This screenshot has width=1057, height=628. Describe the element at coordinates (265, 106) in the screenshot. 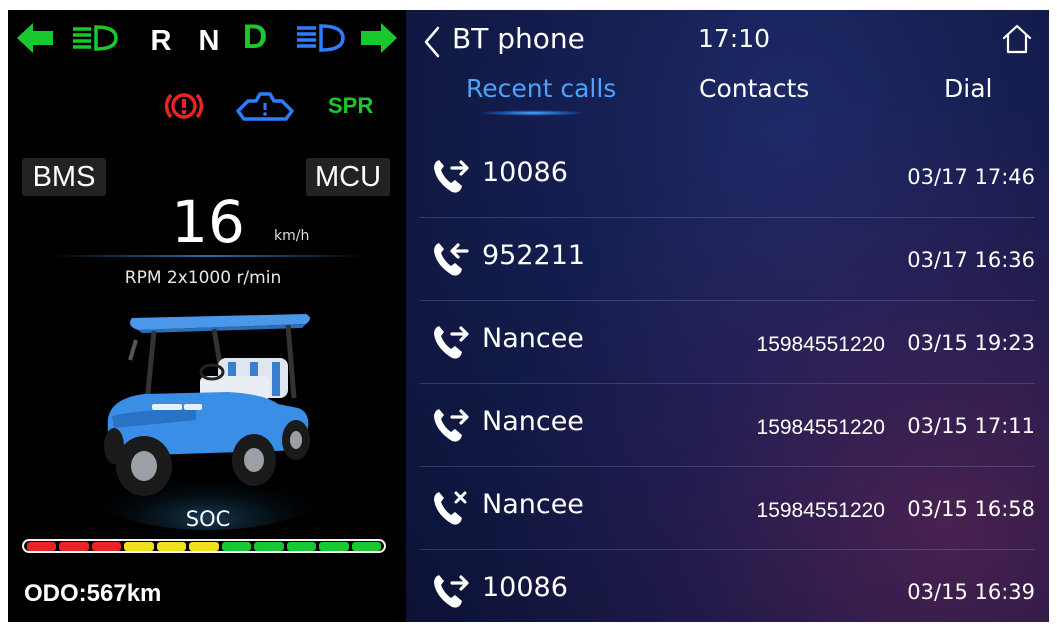

I see `motor-warning-icon` at that location.